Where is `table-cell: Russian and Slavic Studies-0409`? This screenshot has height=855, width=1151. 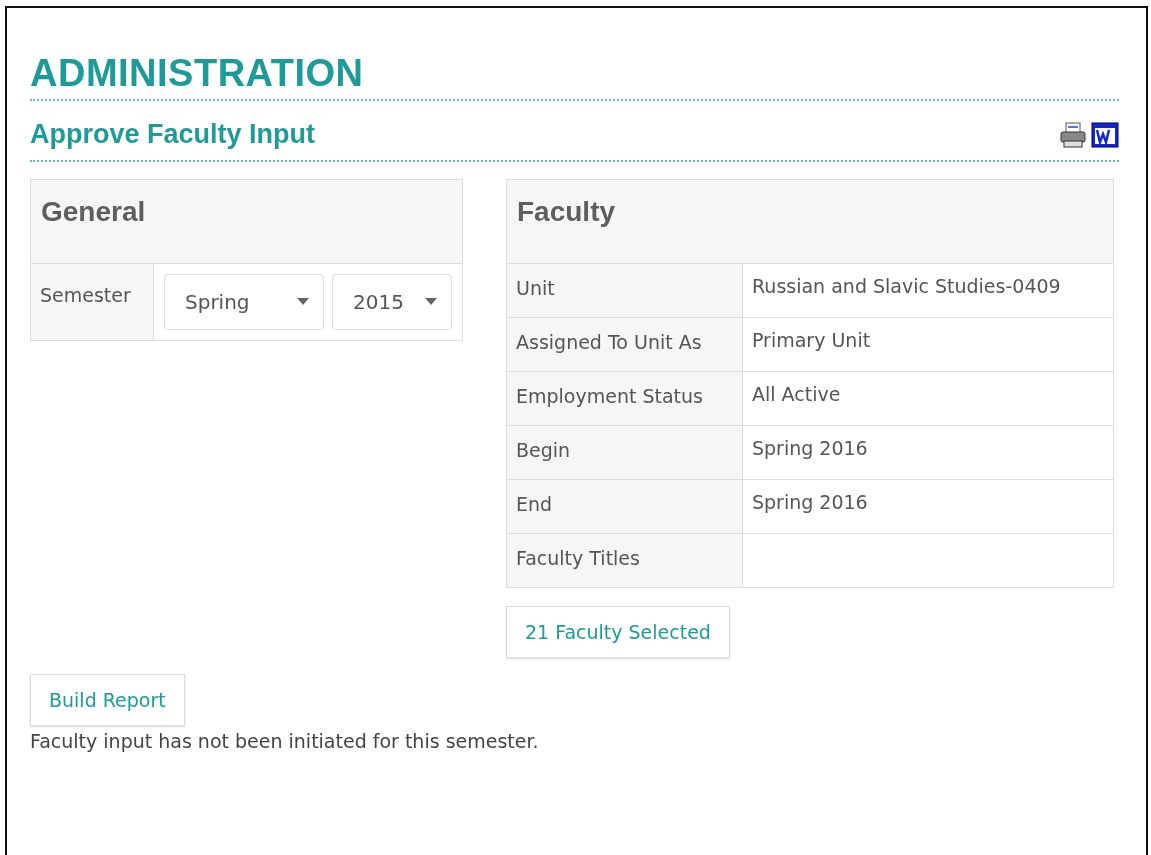 table-cell: Russian and Slavic Studies-0409 is located at coordinates (928, 290).